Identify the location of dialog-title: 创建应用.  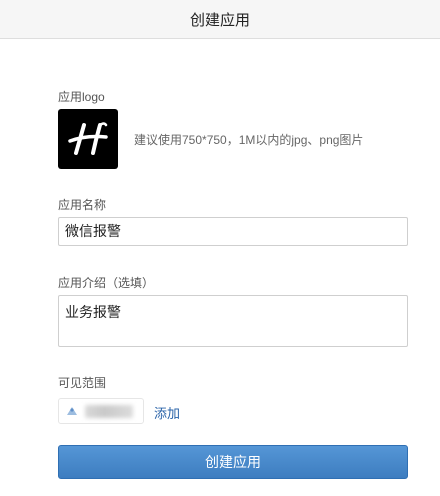
(219, 20).